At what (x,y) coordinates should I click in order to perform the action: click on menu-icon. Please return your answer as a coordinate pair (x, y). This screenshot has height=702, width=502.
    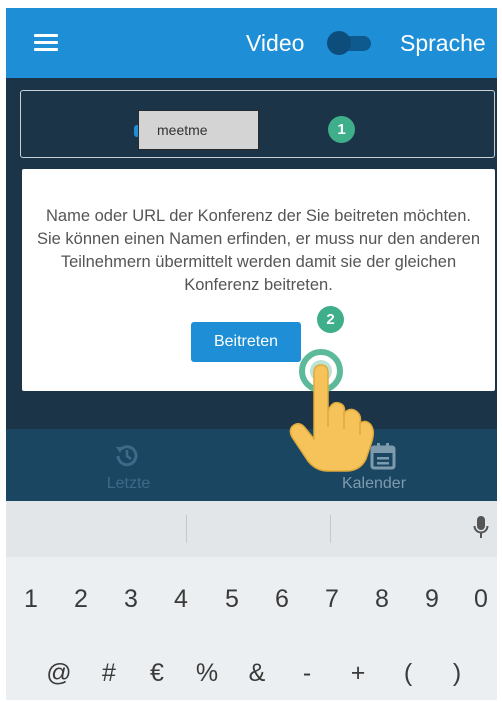
    Looking at the image, I should click on (46, 43).